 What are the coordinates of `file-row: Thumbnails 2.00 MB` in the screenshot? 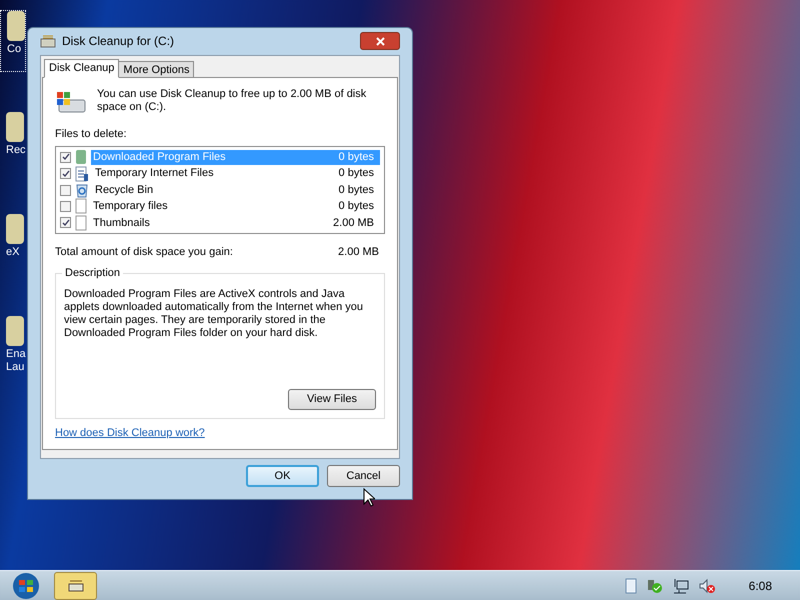 It's located at (235, 222).